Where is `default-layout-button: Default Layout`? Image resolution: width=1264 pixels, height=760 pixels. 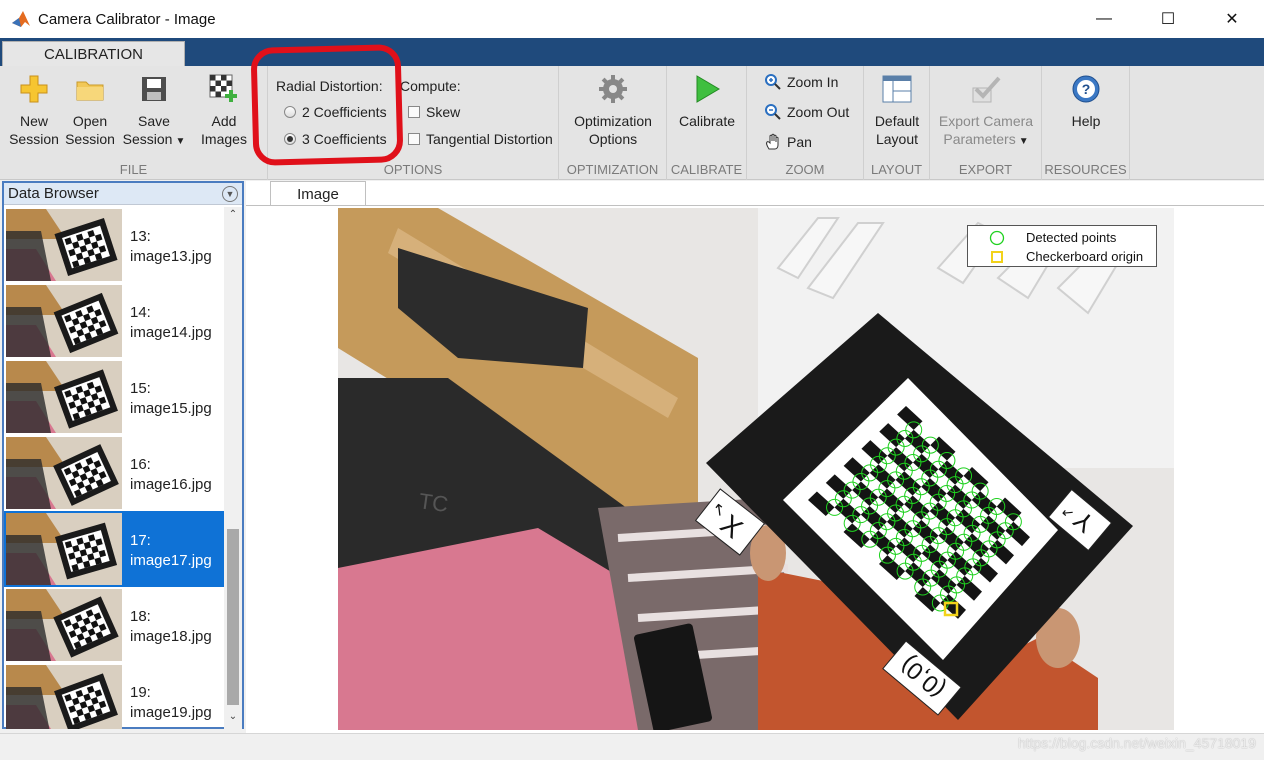
default-layout-button: Default Layout is located at coordinates (897, 110).